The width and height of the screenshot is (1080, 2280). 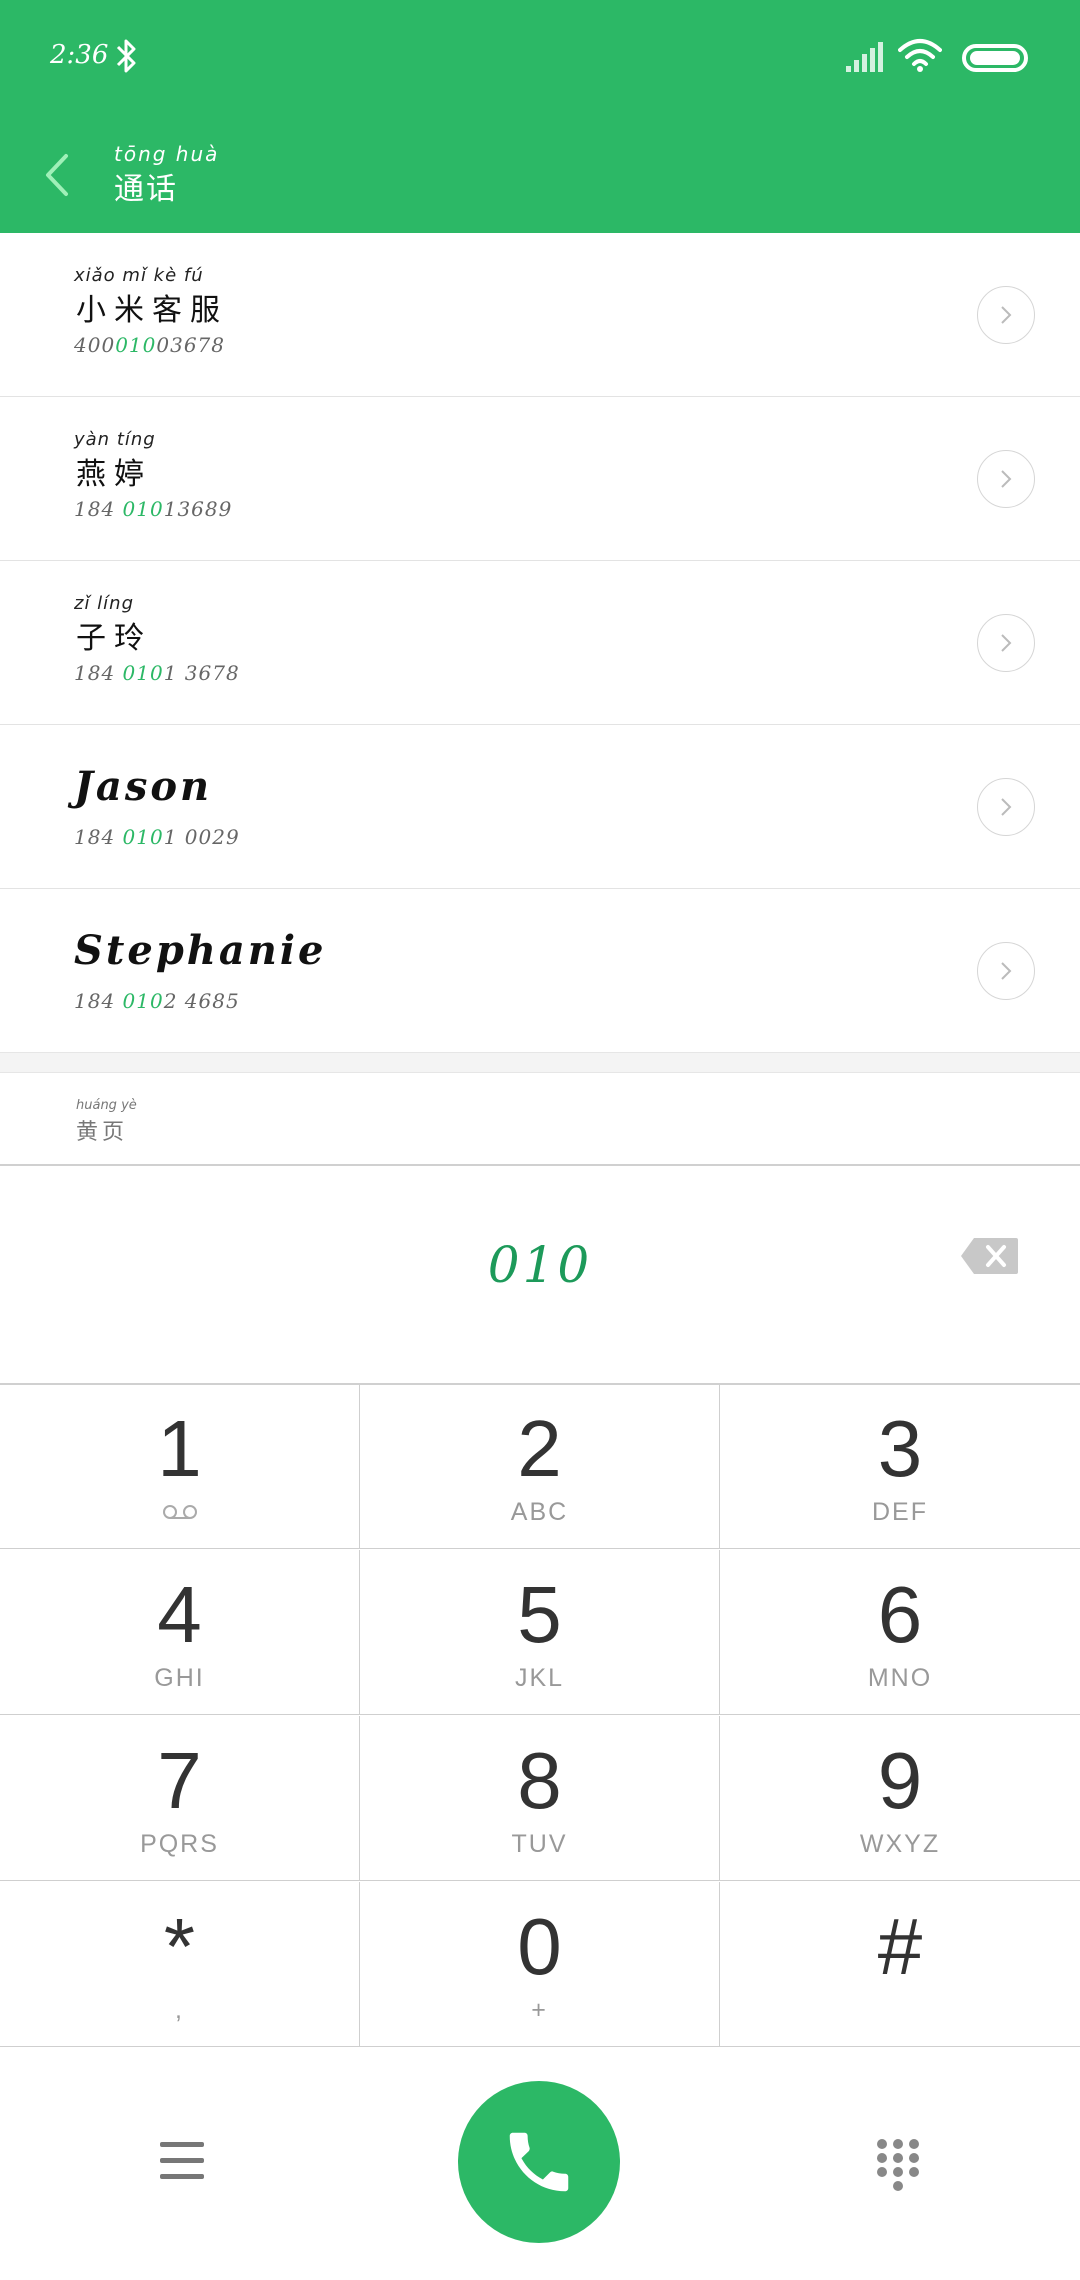 I want to click on call-button, so click(x=539, y=2162).